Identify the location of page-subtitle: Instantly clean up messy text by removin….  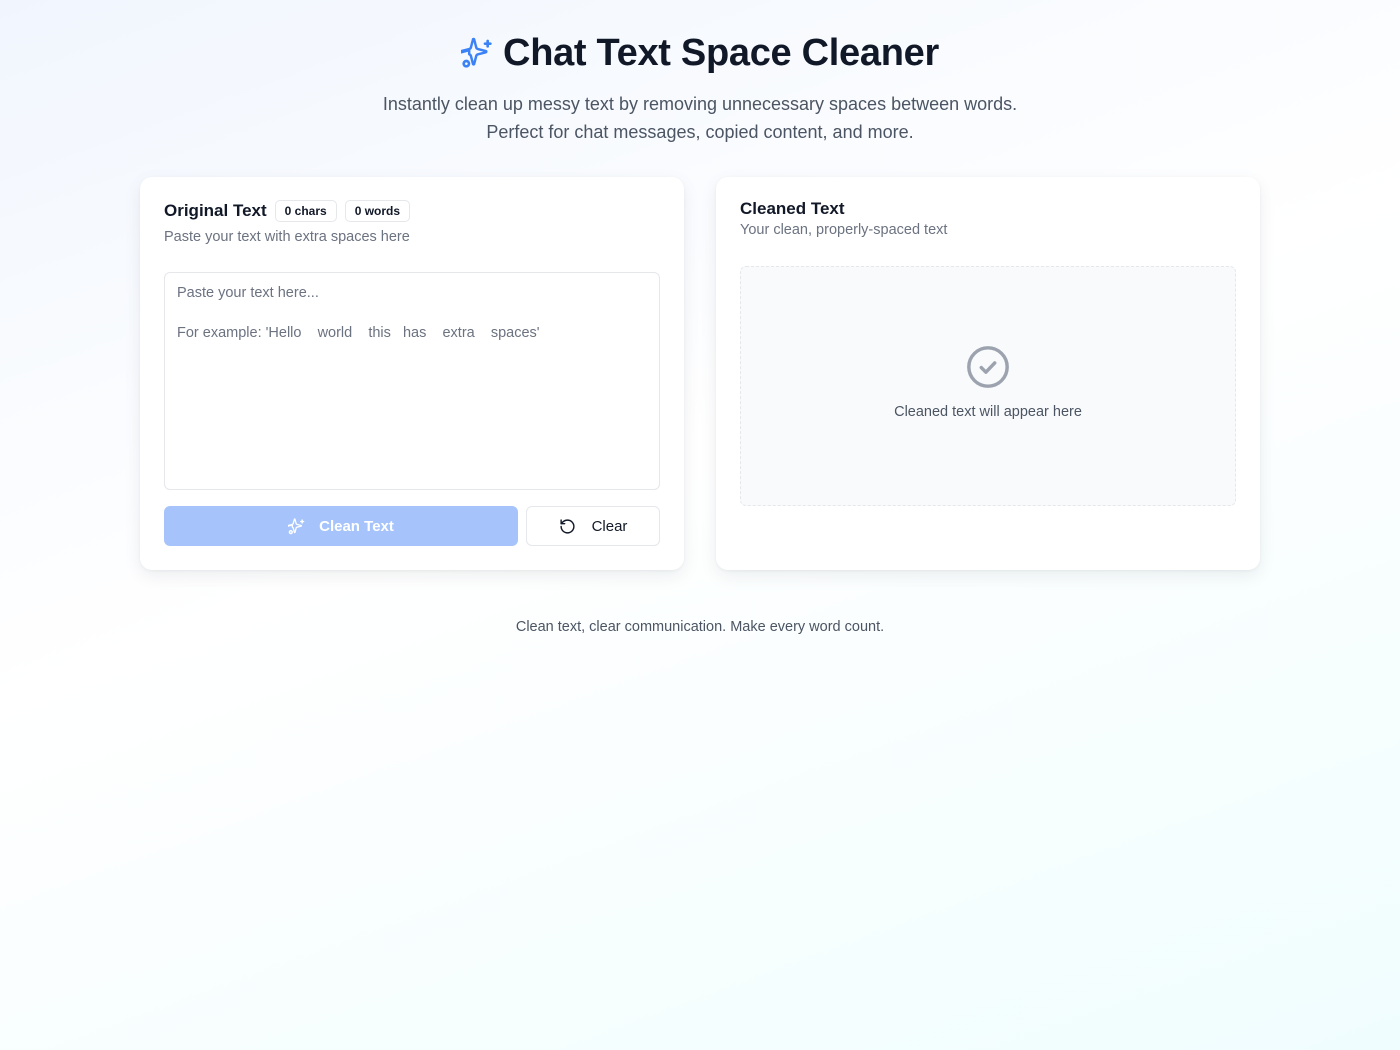
(700, 118).